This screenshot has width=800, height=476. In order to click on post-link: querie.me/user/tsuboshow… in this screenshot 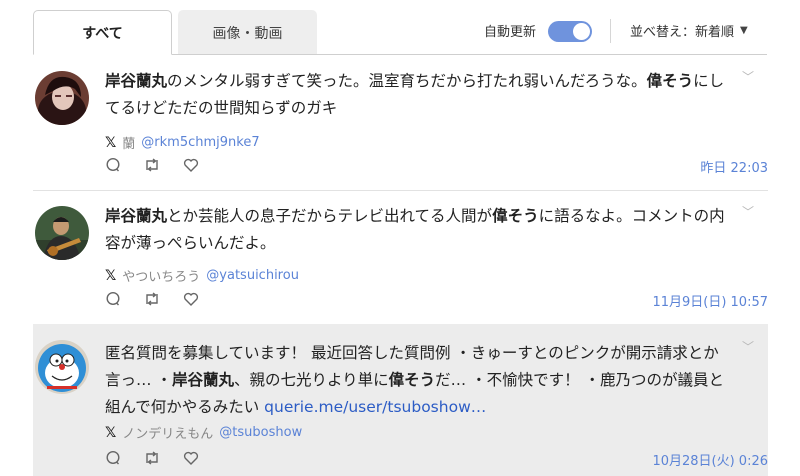, I will do `click(375, 407)`.